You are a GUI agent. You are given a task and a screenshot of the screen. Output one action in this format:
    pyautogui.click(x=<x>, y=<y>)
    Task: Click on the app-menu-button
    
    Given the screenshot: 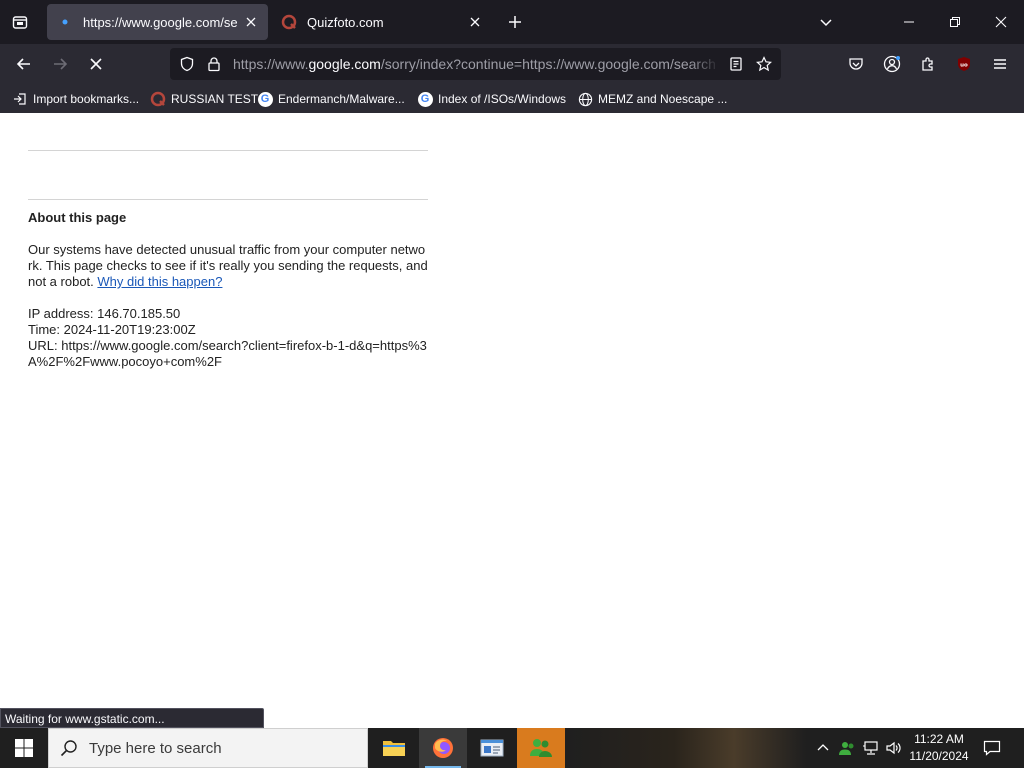 What is the action you would take?
    pyautogui.click(x=1000, y=64)
    